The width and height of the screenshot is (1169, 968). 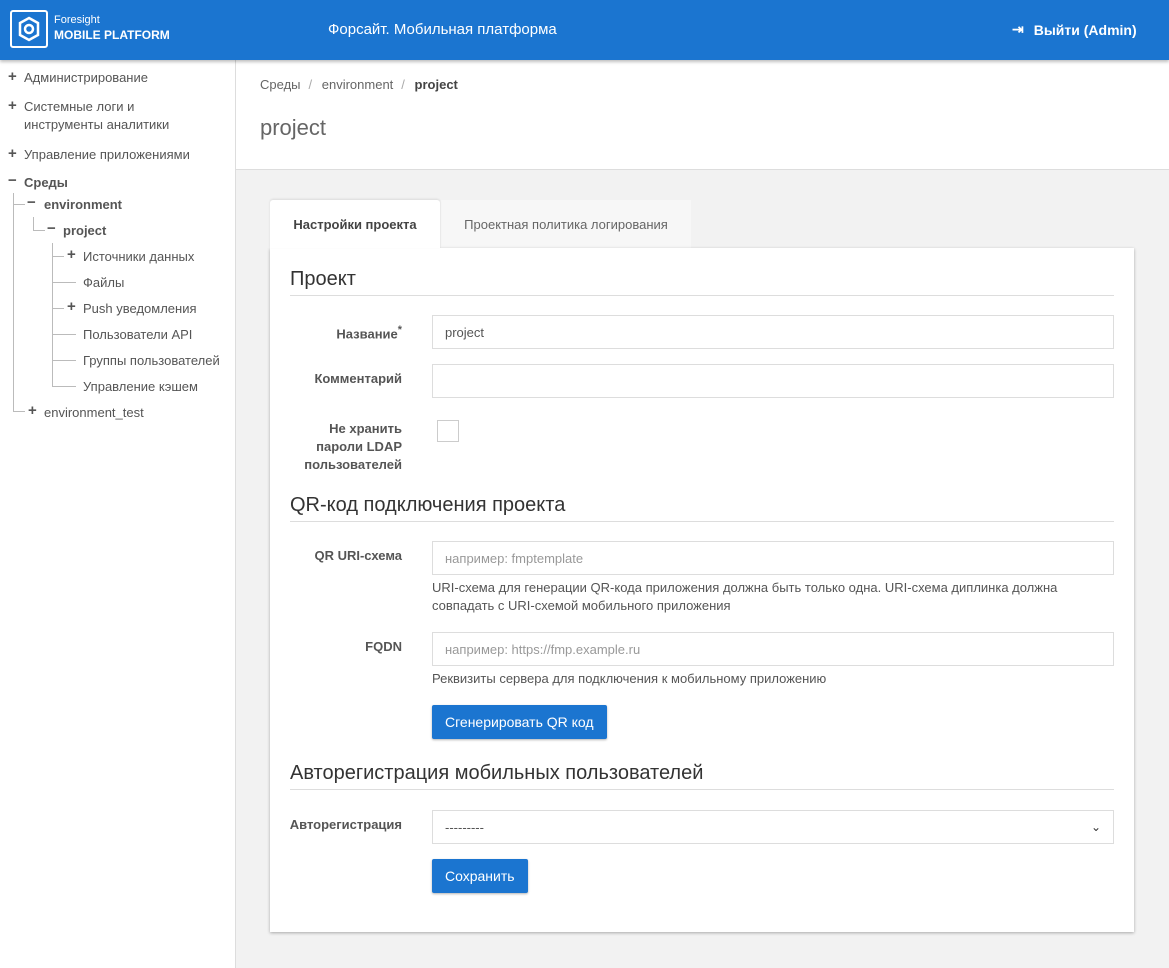 I want to click on sidebar-item-cache: Управление кэшем, so click(x=140, y=387).